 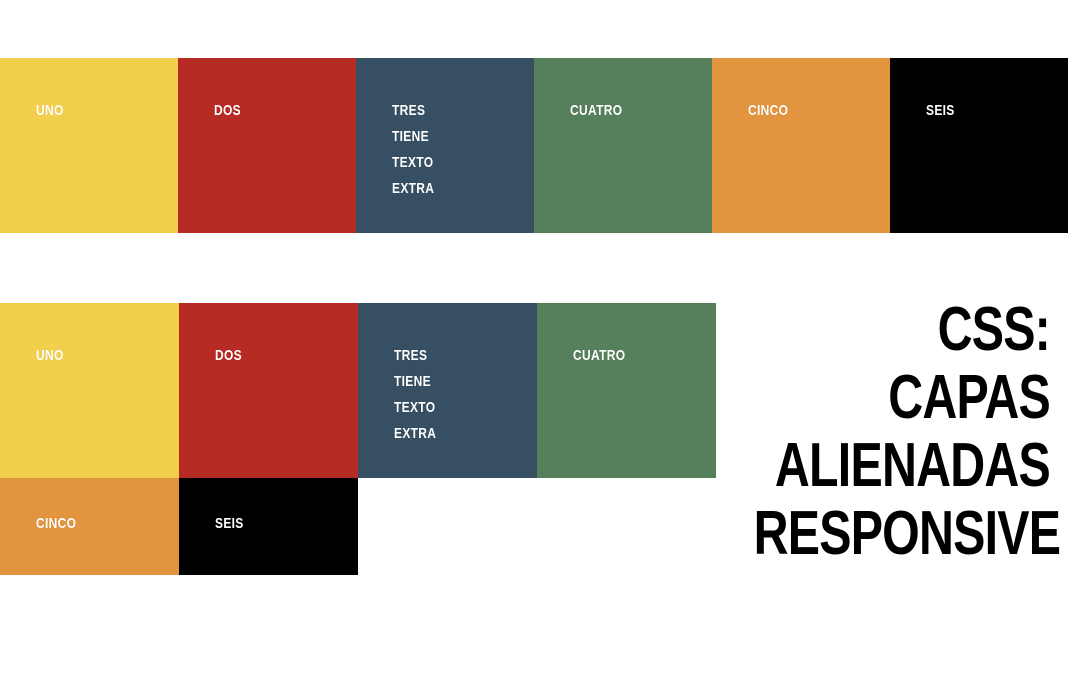 What do you see at coordinates (907, 533) in the screenshot?
I see `page-title-line-4: RESPONSIVE` at bounding box center [907, 533].